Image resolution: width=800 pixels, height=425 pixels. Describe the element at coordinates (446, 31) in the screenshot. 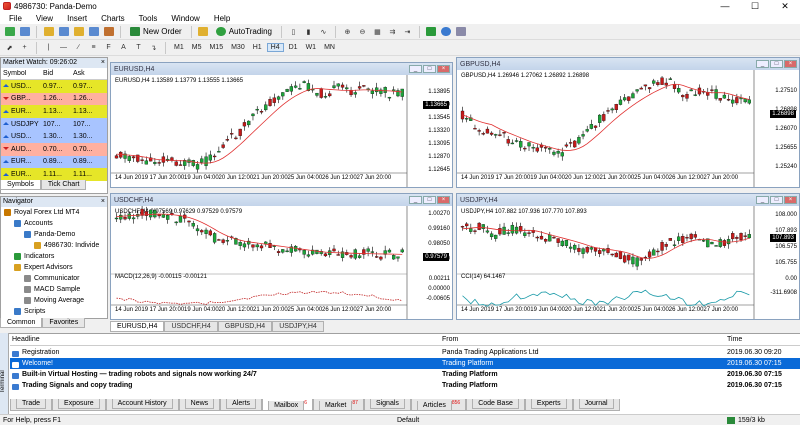

I see `periods-button` at that location.